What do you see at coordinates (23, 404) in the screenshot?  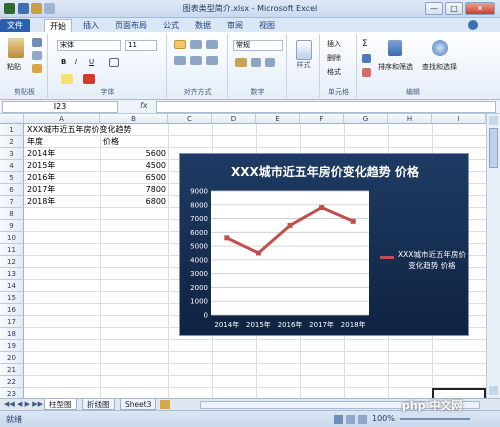 I see `sheet-nav-icon: ◀◀ ◀ ▶ ▶▶` at bounding box center [23, 404].